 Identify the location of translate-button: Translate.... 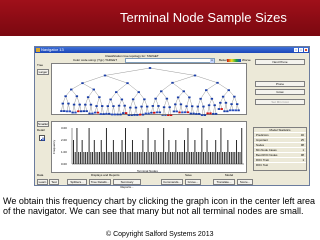
(224, 182).